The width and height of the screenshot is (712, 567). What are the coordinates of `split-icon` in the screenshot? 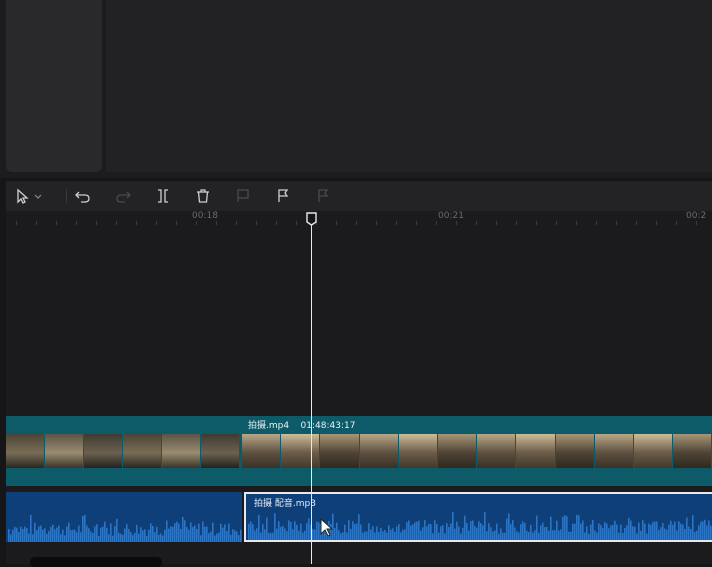 It's located at (163, 196).